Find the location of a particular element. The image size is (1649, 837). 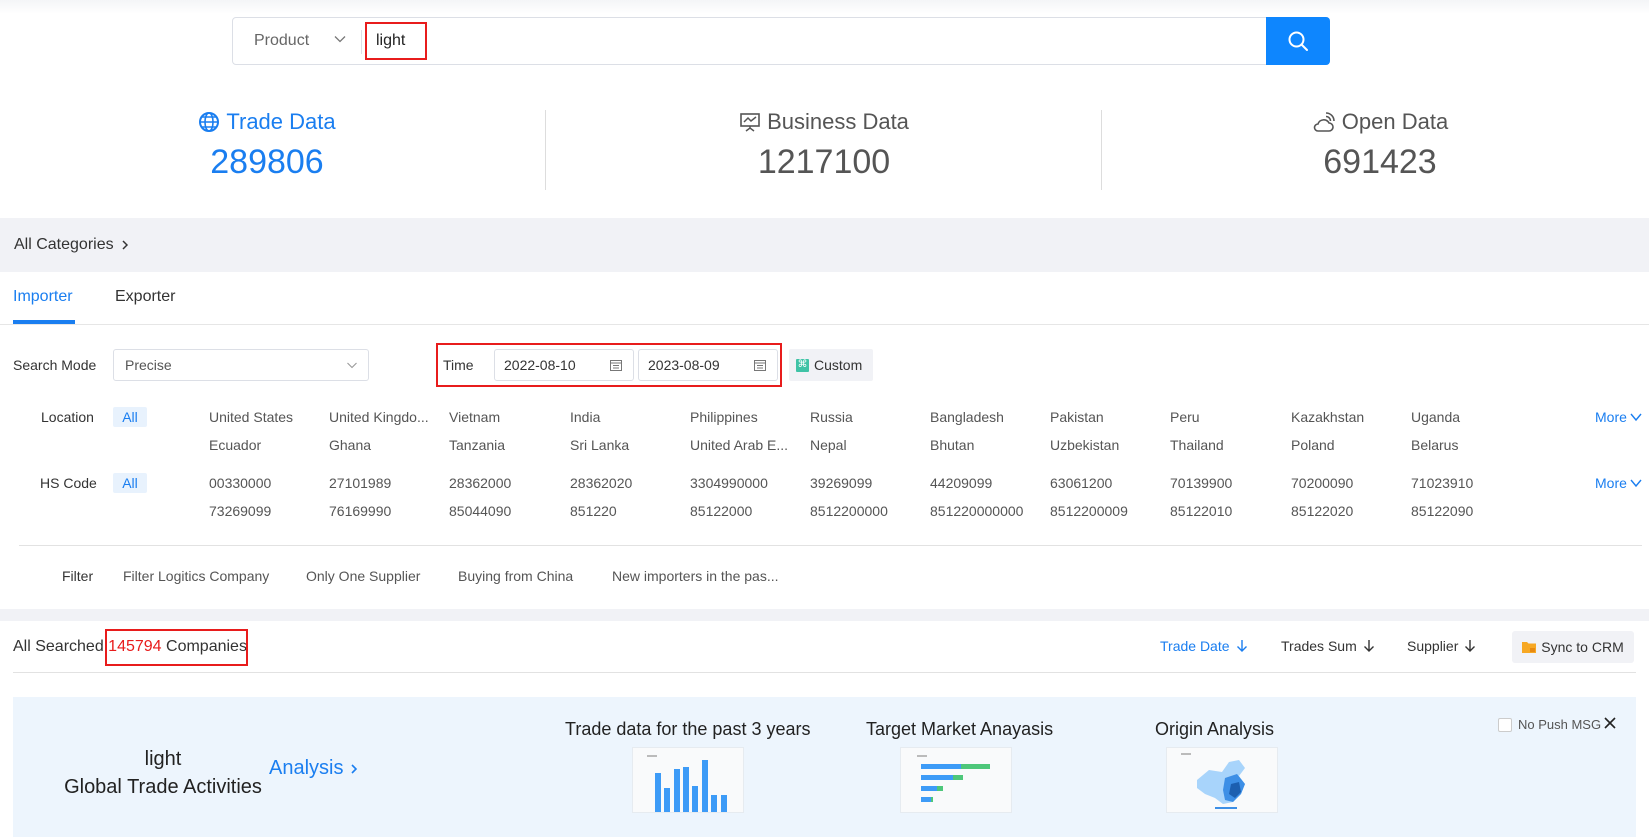

highlight-box is located at coordinates (176, 647).